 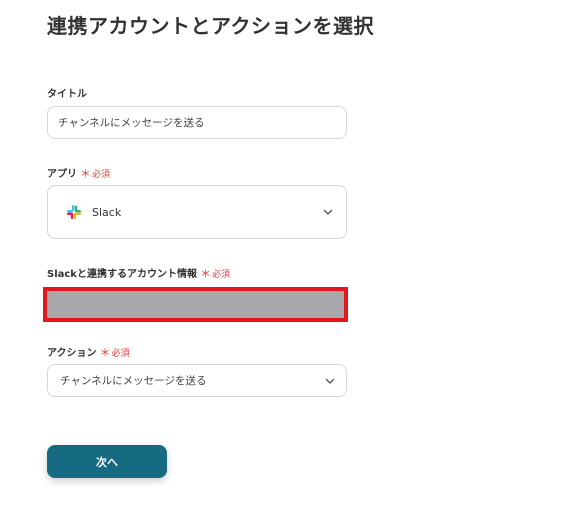 I want to click on slack-logo-icon, so click(x=74, y=212).